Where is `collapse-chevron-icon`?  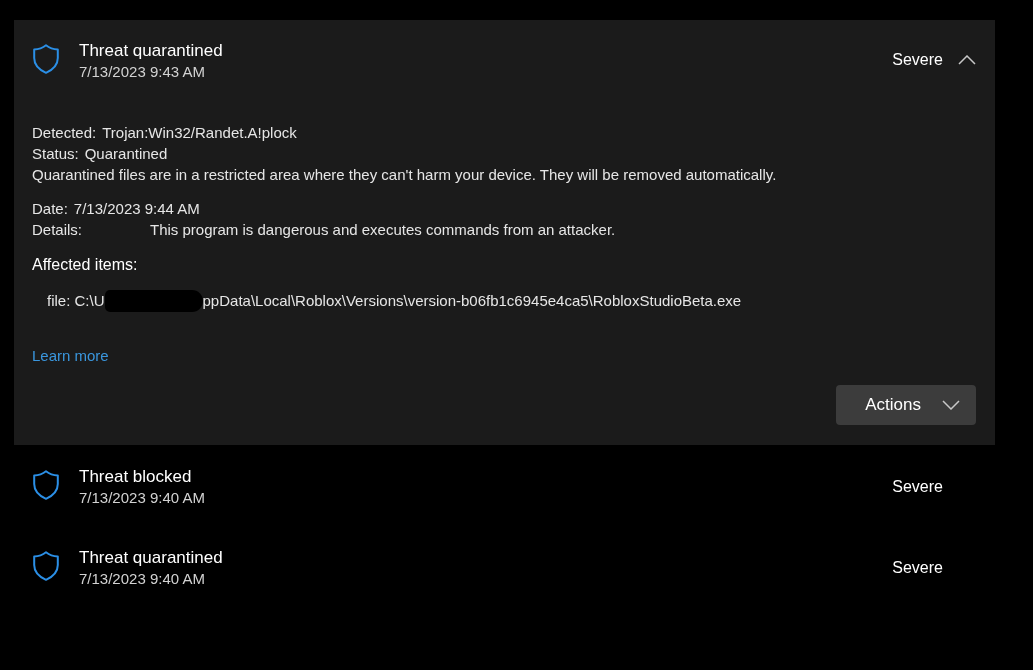 collapse-chevron-icon is located at coordinates (967, 60).